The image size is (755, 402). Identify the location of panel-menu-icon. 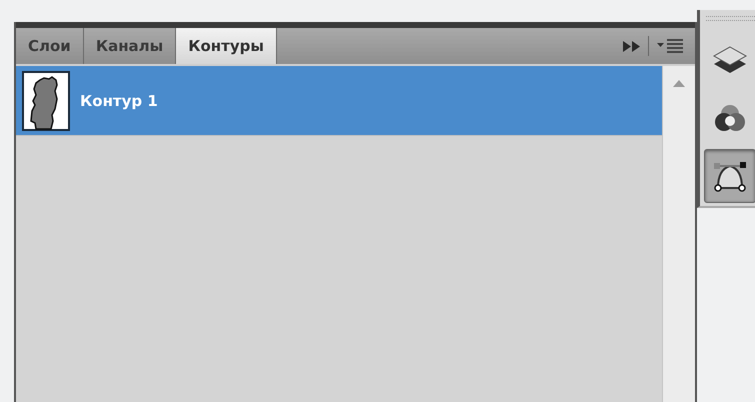
(670, 46).